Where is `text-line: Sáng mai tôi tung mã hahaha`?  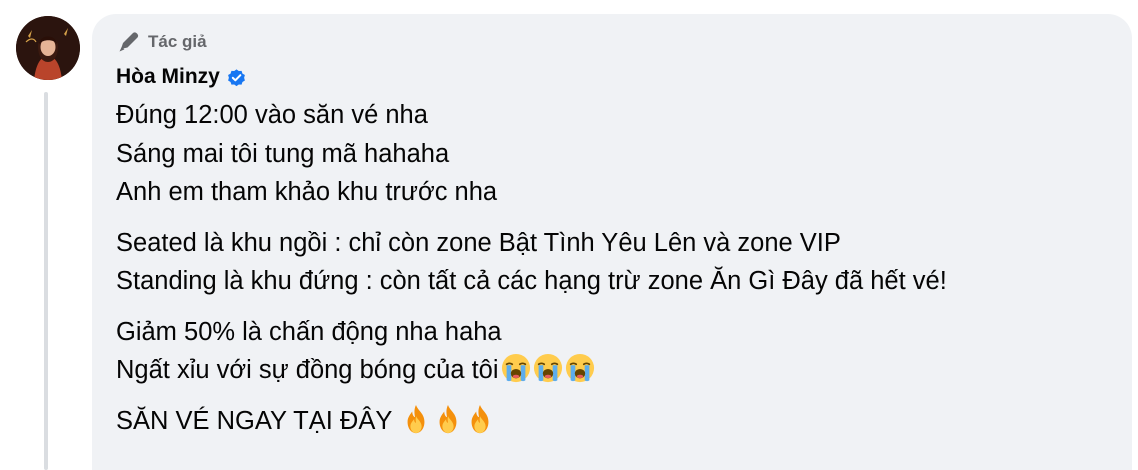 text-line: Sáng mai tôi tung mã hahaha is located at coordinates (283, 153).